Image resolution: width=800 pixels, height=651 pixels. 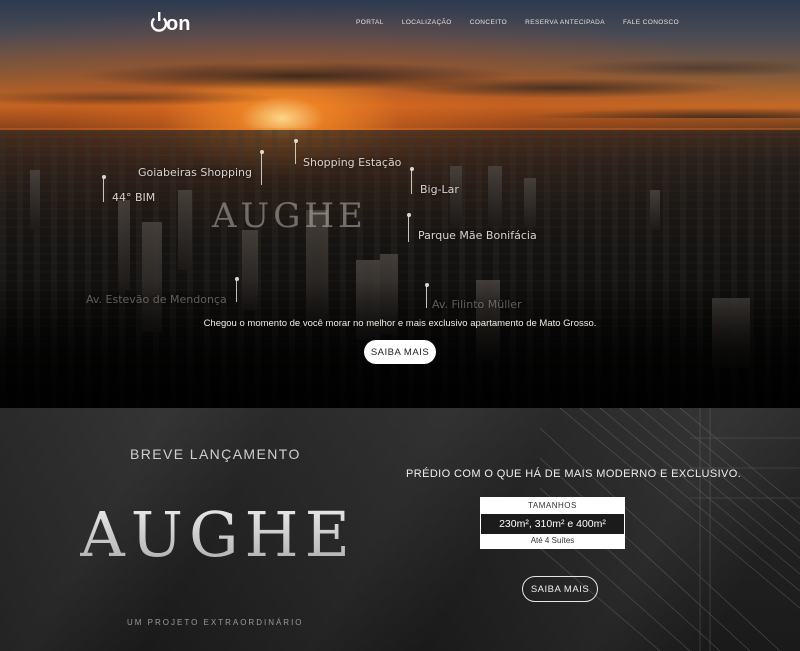 What do you see at coordinates (215, 454) in the screenshot?
I see `launch-eyebrow: BREVE LANÇAMENTO` at bounding box center [215, 454].